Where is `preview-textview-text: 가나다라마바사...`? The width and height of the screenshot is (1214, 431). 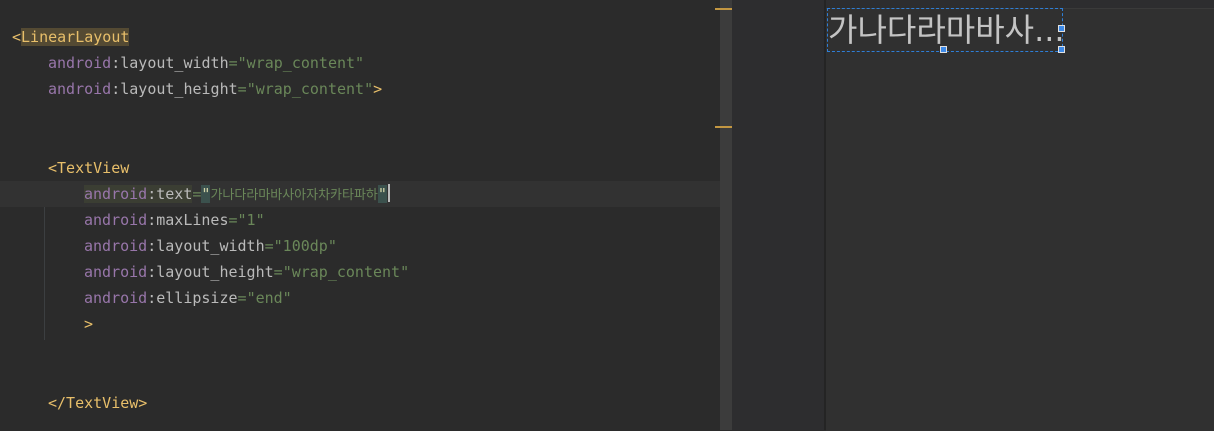 preview-textview-text: 가나다라마바사... is located at coordinates (945, 30).